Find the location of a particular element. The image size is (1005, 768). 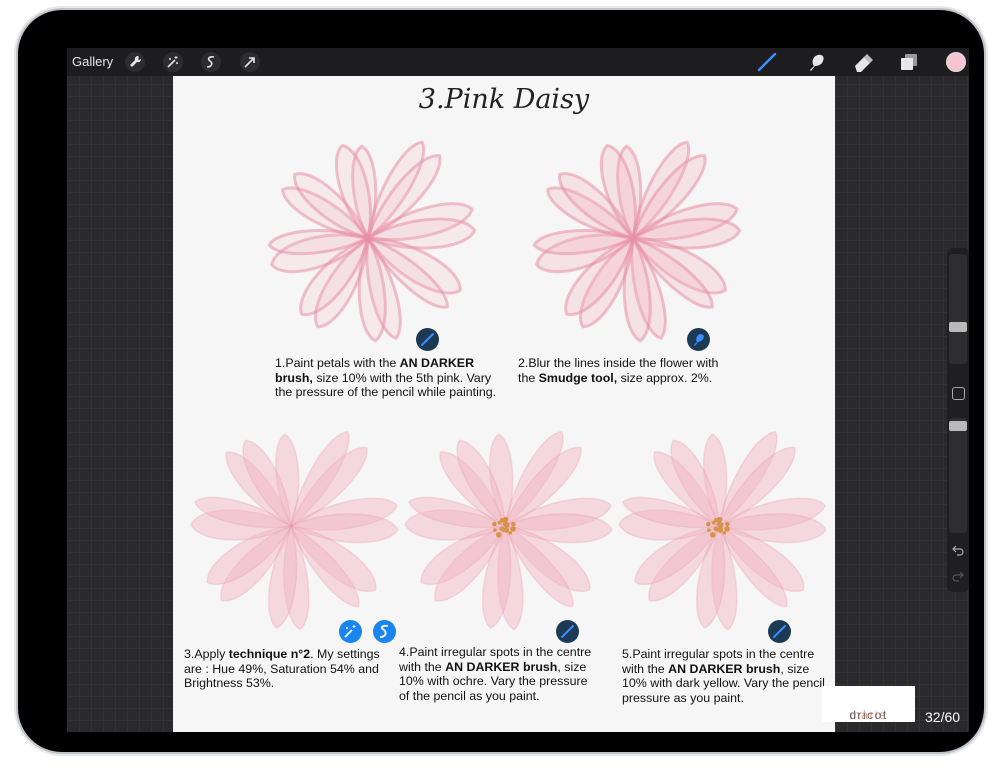

brush-size-slider is located at coordinates (958, 309).